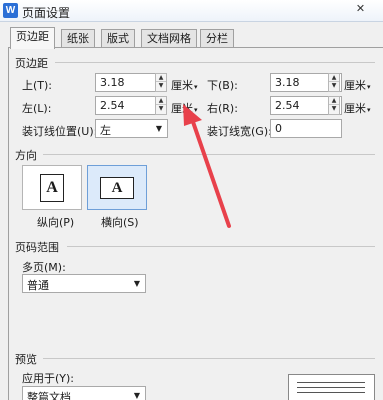 The image size is (383, 400). What do you see at coordinates (221, 246) in the screenshot?
I see `page-range-separator` at bounding box center [221, 246].